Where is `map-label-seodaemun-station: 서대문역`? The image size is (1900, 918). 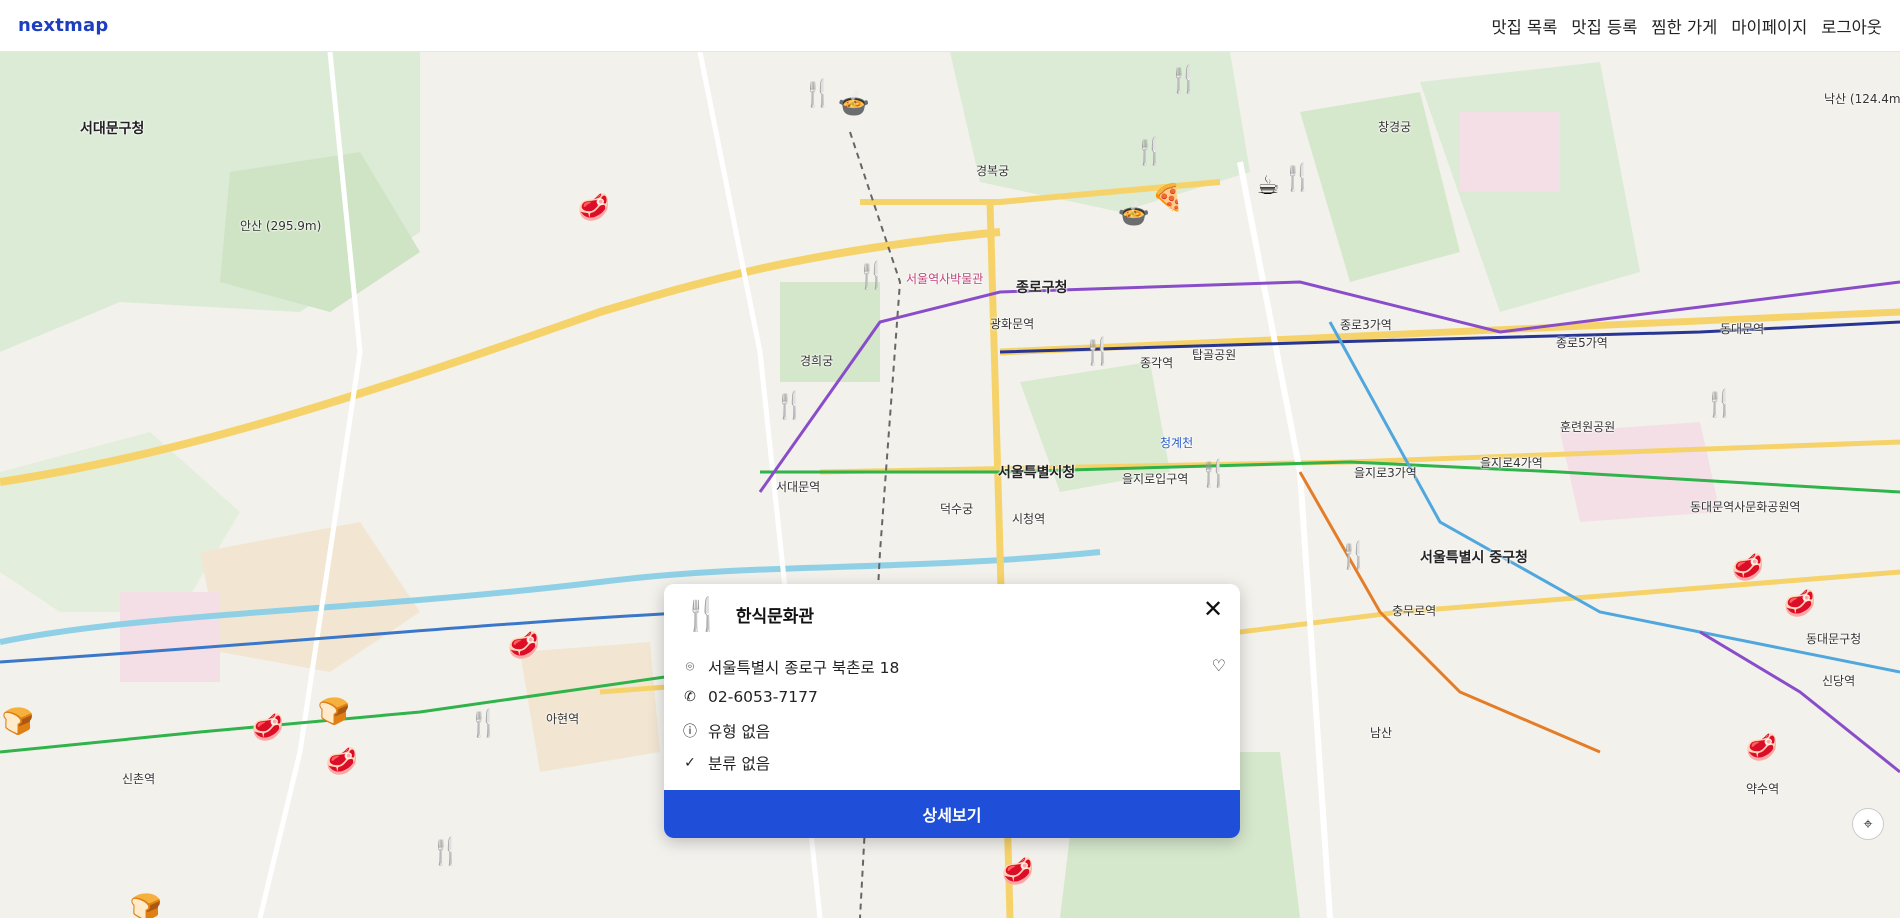 map-label-seodaemun-station: 서대문역 is located at coordinates (798, 487).